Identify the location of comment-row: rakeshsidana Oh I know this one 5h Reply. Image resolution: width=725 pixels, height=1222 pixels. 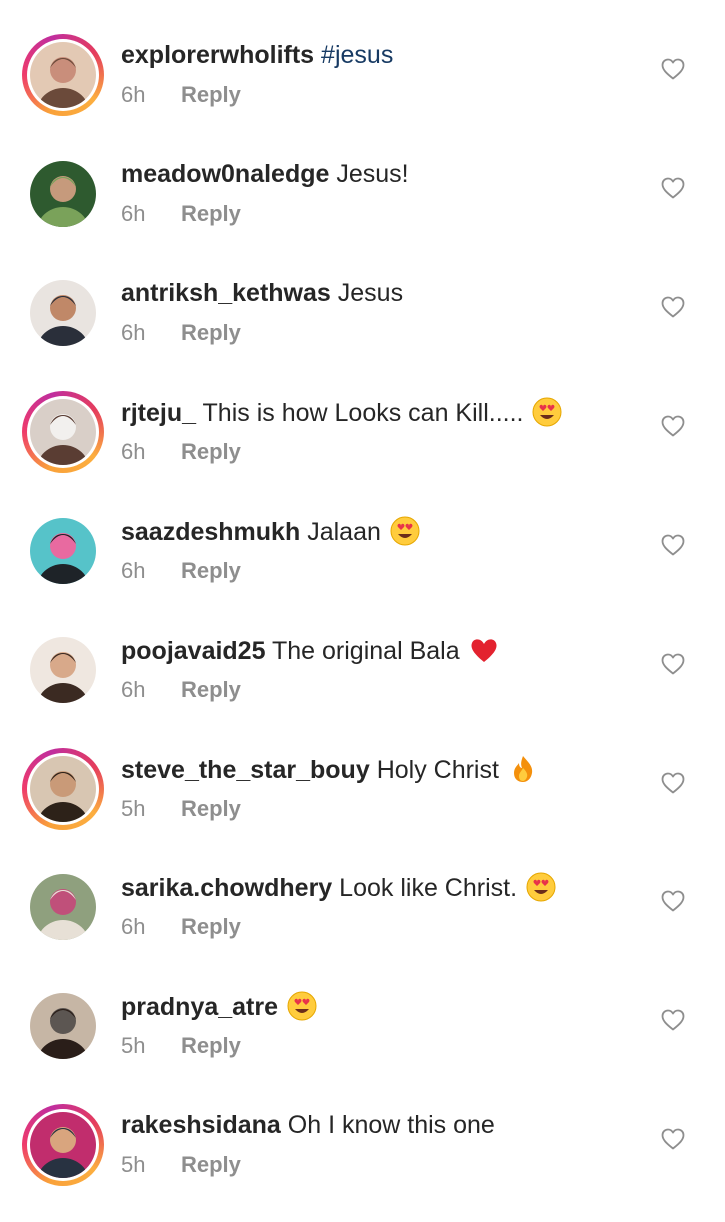
(362, 1163).